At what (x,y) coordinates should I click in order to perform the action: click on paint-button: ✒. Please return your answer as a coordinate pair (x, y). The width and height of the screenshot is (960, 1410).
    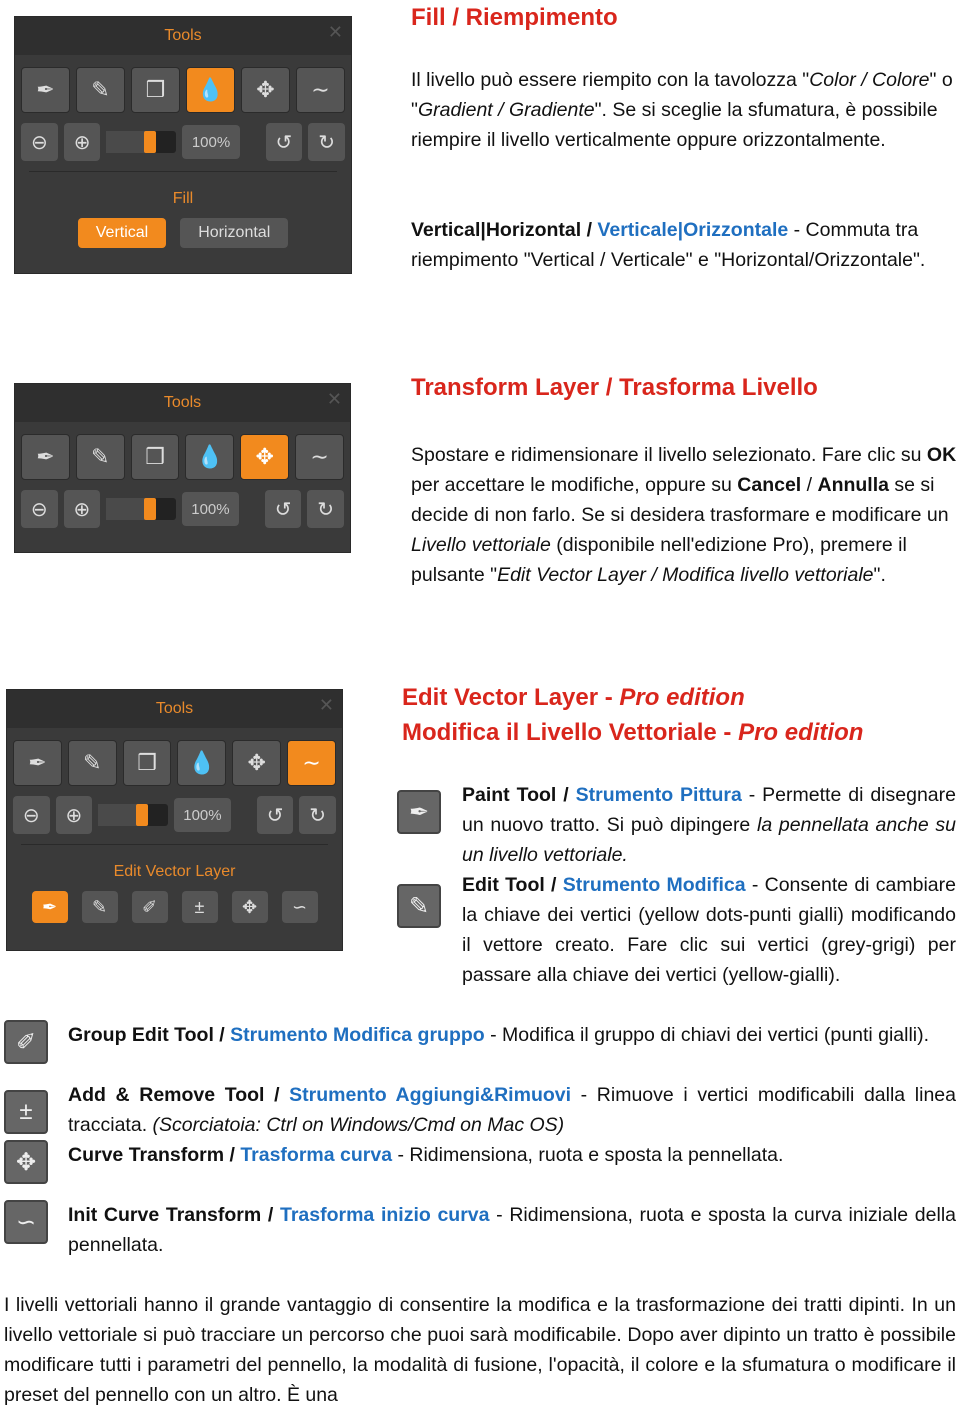
    Looking at the image, I should click on (49, 907).